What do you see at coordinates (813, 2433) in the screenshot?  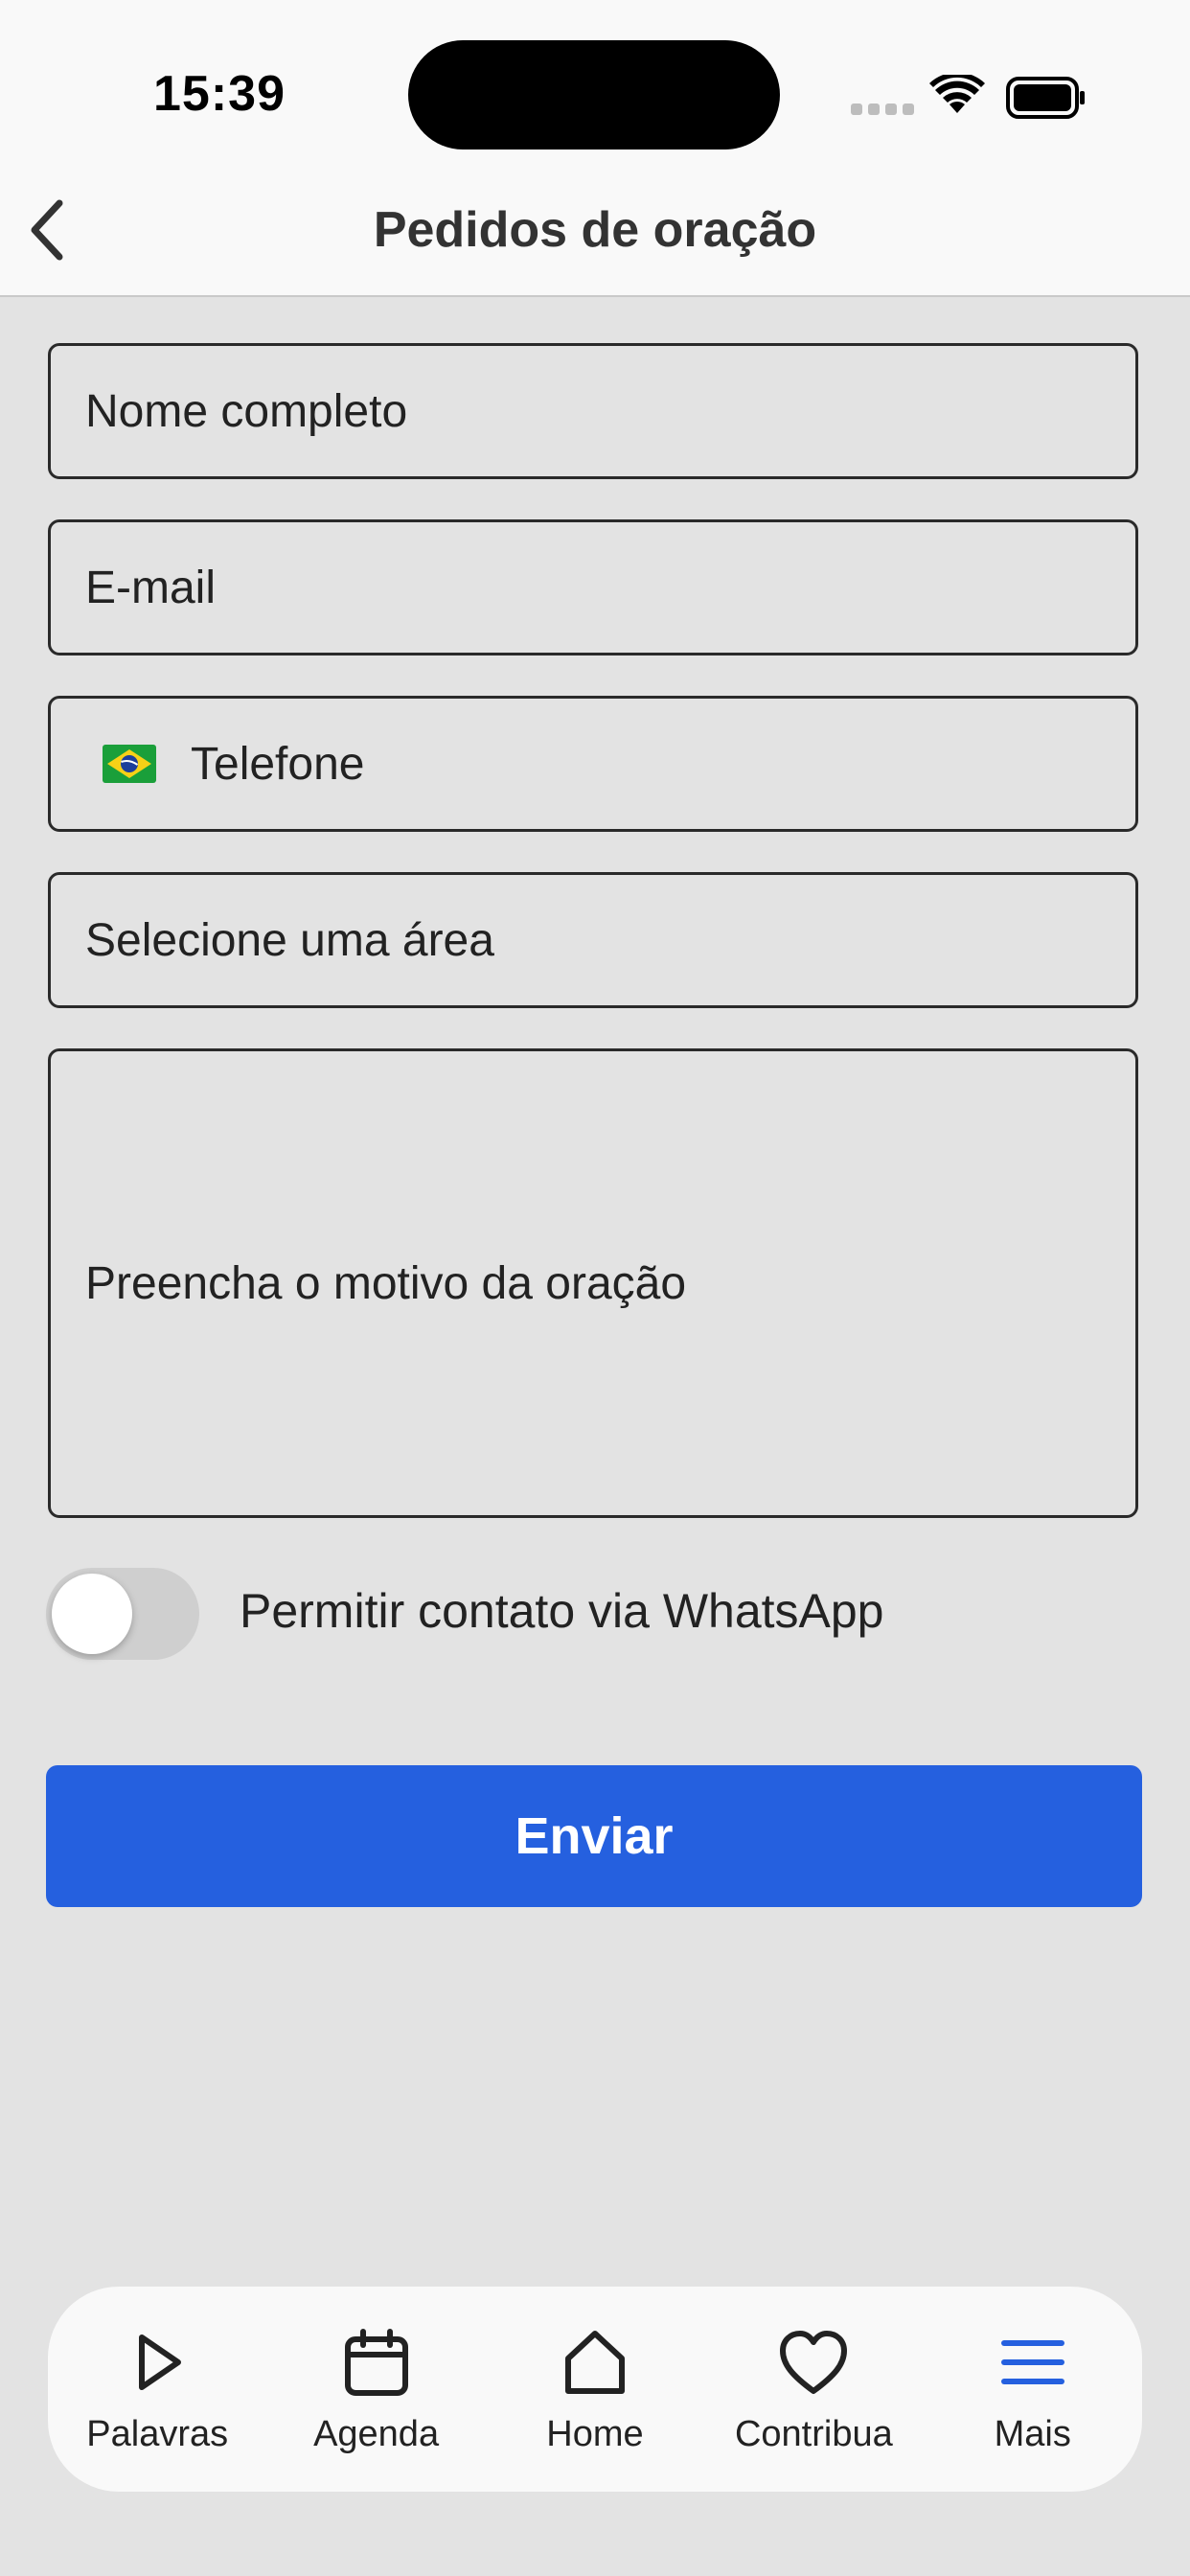 I see `nav-label-contribua: Contribua` at bounding box center [813, 2433].